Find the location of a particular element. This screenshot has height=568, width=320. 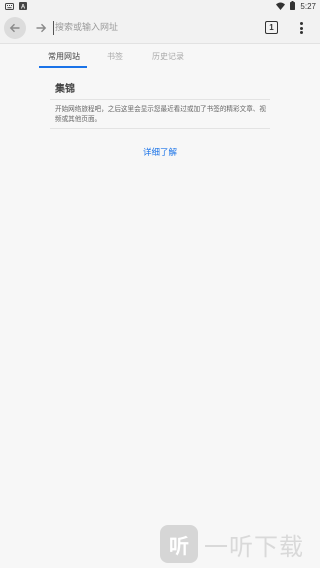

forward-button is located at coordinates (41, 28).